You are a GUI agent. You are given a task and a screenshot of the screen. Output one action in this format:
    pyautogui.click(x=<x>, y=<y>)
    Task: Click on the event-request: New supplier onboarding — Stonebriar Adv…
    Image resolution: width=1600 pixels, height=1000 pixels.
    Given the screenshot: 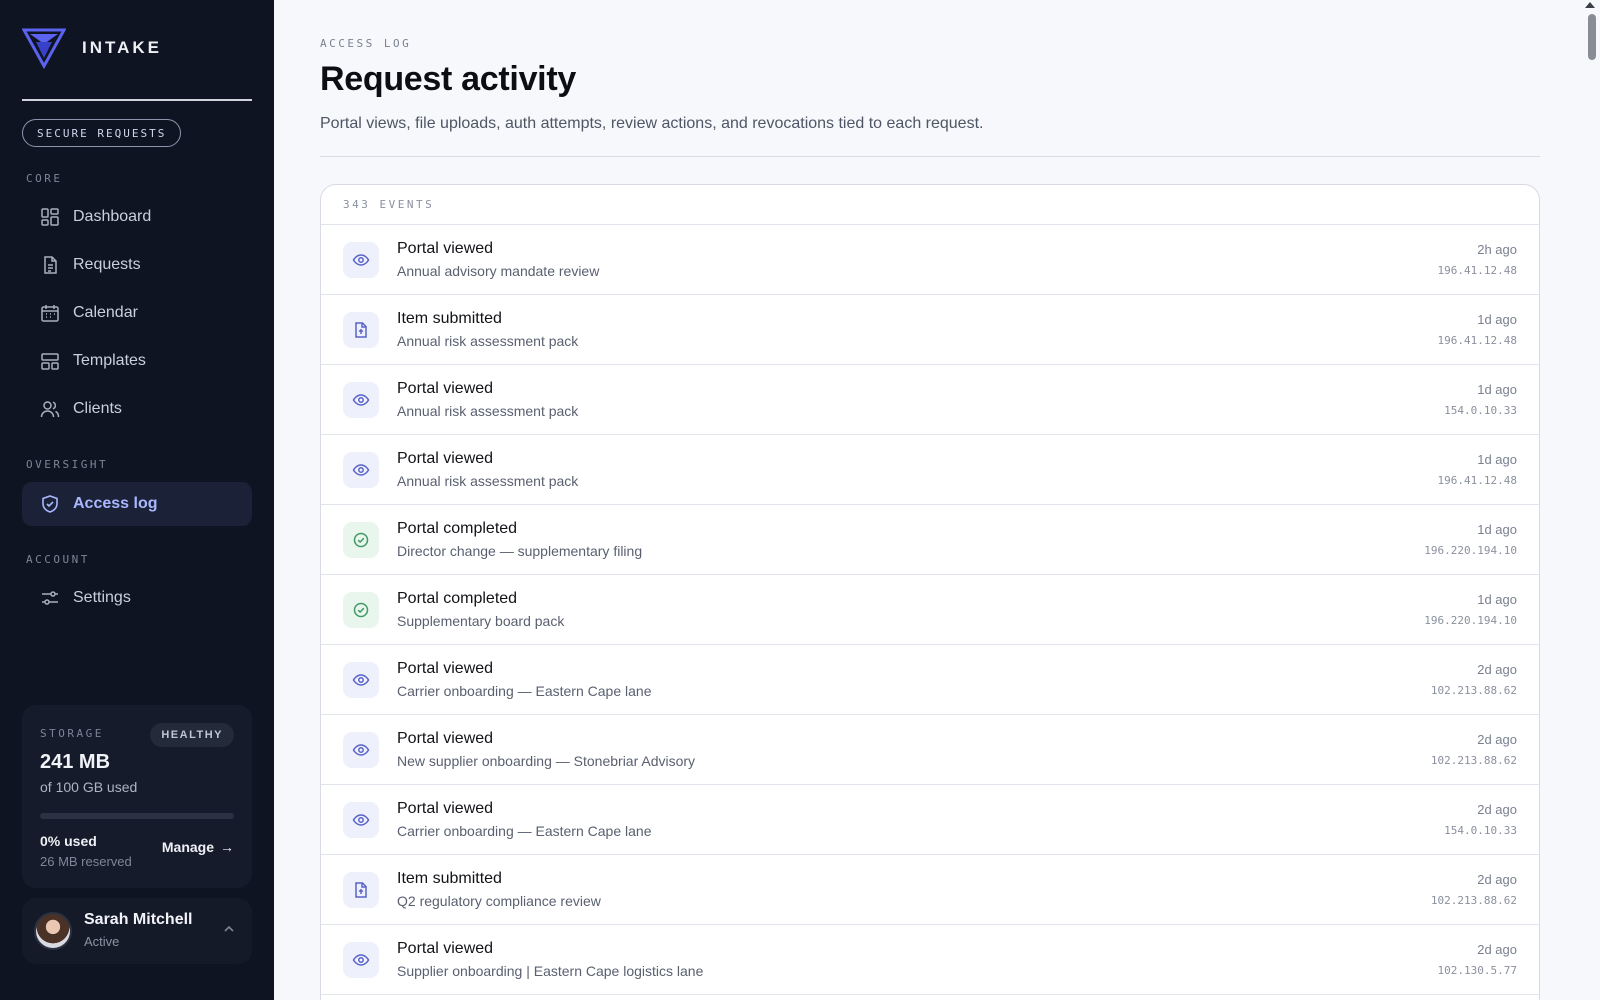 What is the action you would take?
    pyautogui.click(x=546, y=761)
    